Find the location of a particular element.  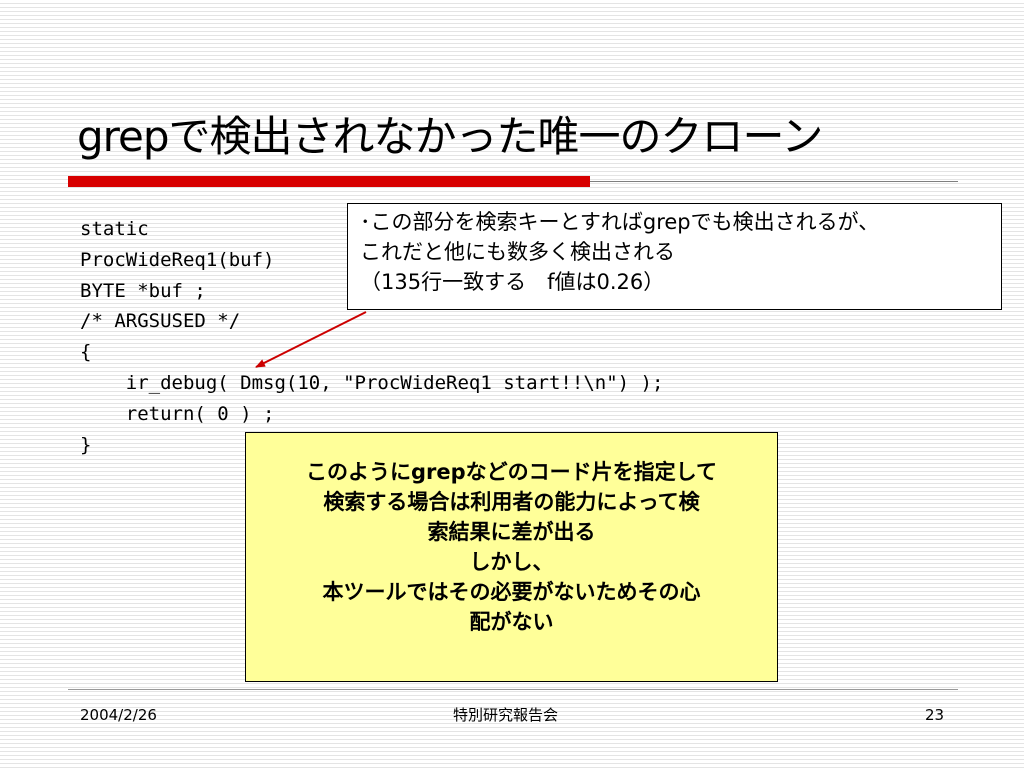

footer-page-number: 23 is located at coordinates (935, 715).